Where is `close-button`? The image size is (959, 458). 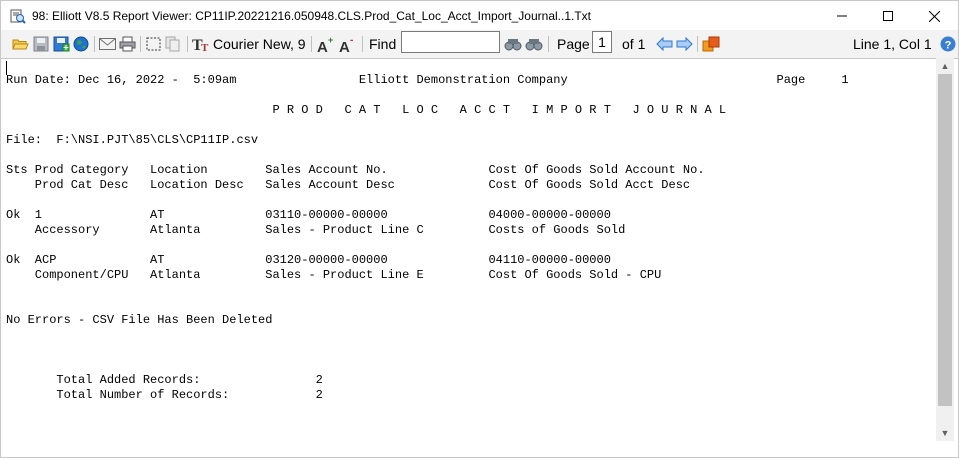 close-button is located at coordinates (934, 16).